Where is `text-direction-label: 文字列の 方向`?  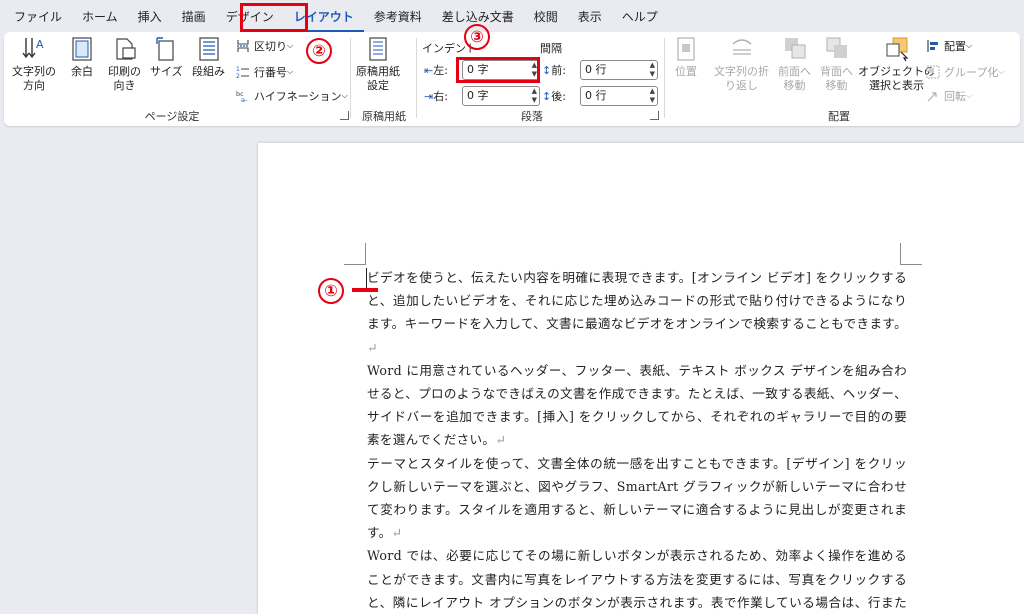
text-direction-label: 文字列の 方向 is located at coordinates (34, 78).